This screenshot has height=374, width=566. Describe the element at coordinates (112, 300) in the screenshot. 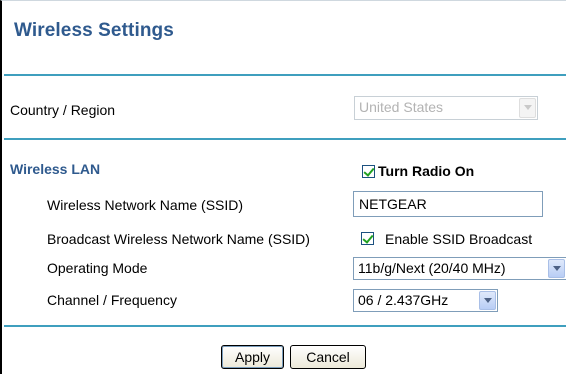

I see `channel-frequency-label: Channel / Frequency` at that location.